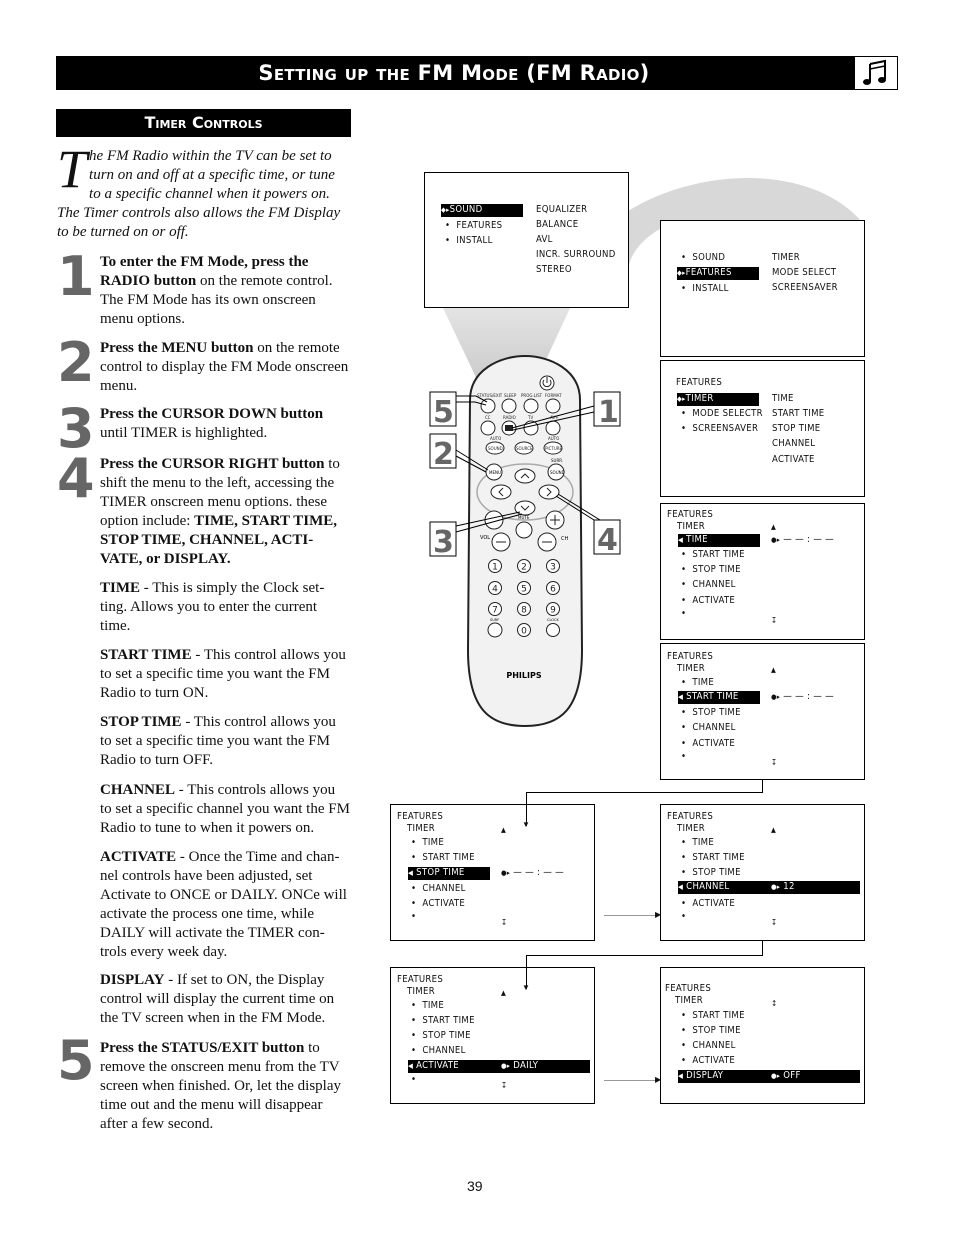 The width and height of the screenshot is (954, 1235). Describe the element at coordinates (703, 258) in the screenshot. I see `menu-item-sound: SOUND` at that location.